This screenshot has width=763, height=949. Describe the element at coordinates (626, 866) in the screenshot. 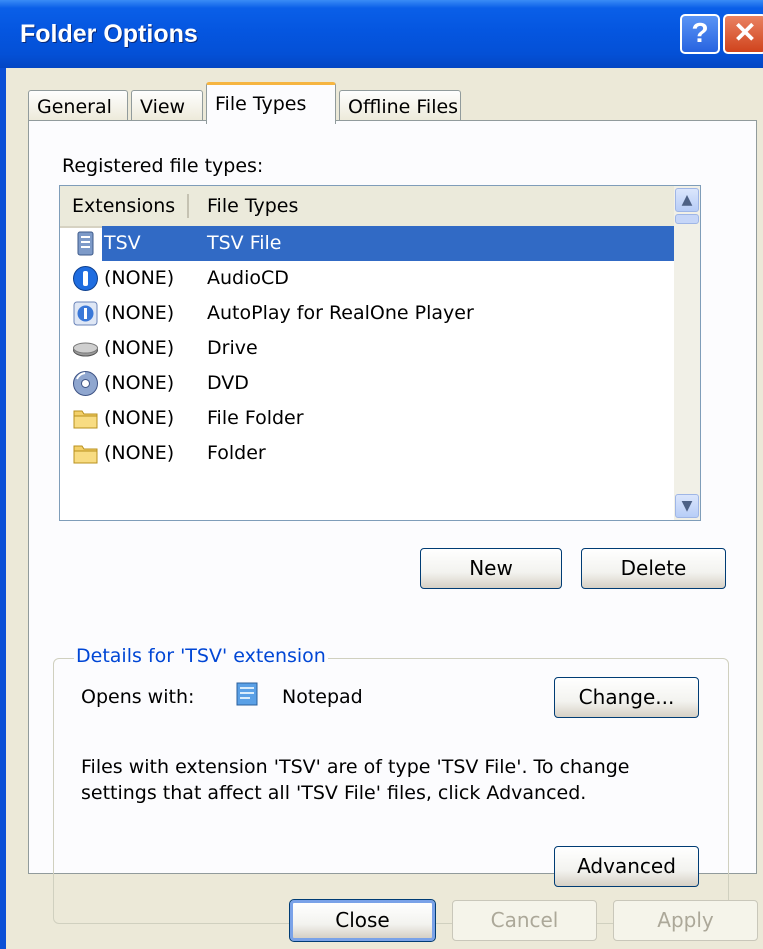

I see `advanced-button: Advanced` at that location.